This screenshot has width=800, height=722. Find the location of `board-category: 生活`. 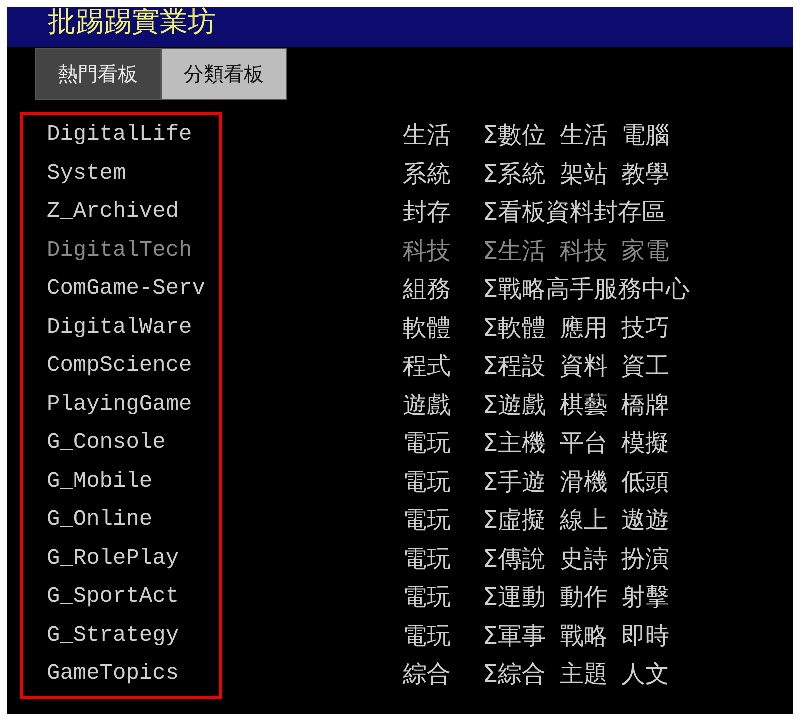

board-category: 生活 is located at coordinates (427, 135).